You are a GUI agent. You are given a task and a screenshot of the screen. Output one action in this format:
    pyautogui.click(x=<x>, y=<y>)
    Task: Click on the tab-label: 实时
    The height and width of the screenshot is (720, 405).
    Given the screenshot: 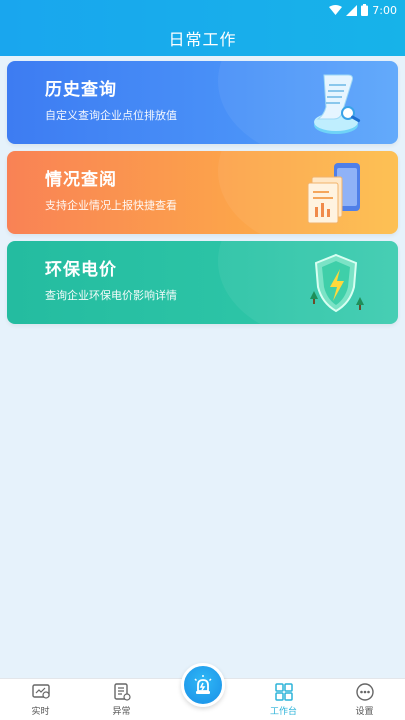 What is the action you would take?
    pyautogui.click(x=40, y=712)
    